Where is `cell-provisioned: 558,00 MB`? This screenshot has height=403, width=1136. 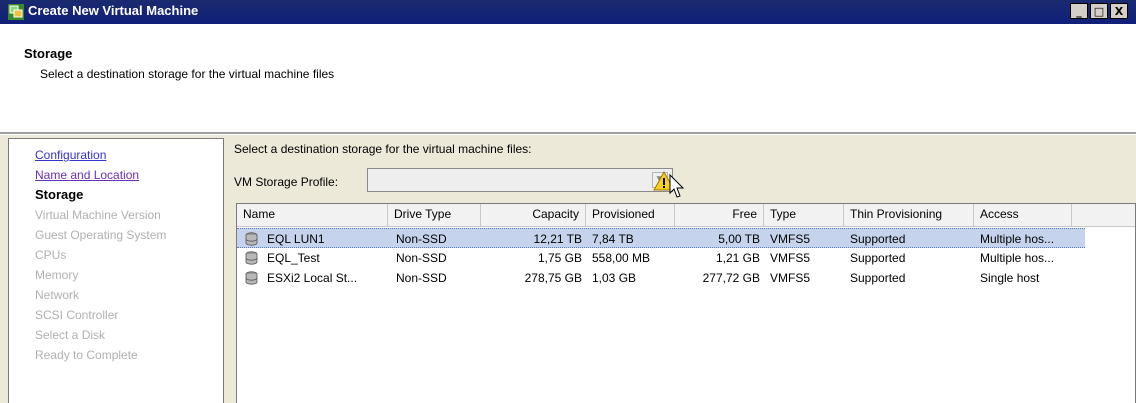
cell-provisioned: 558,00 MB is located at coordinates (621, 258).